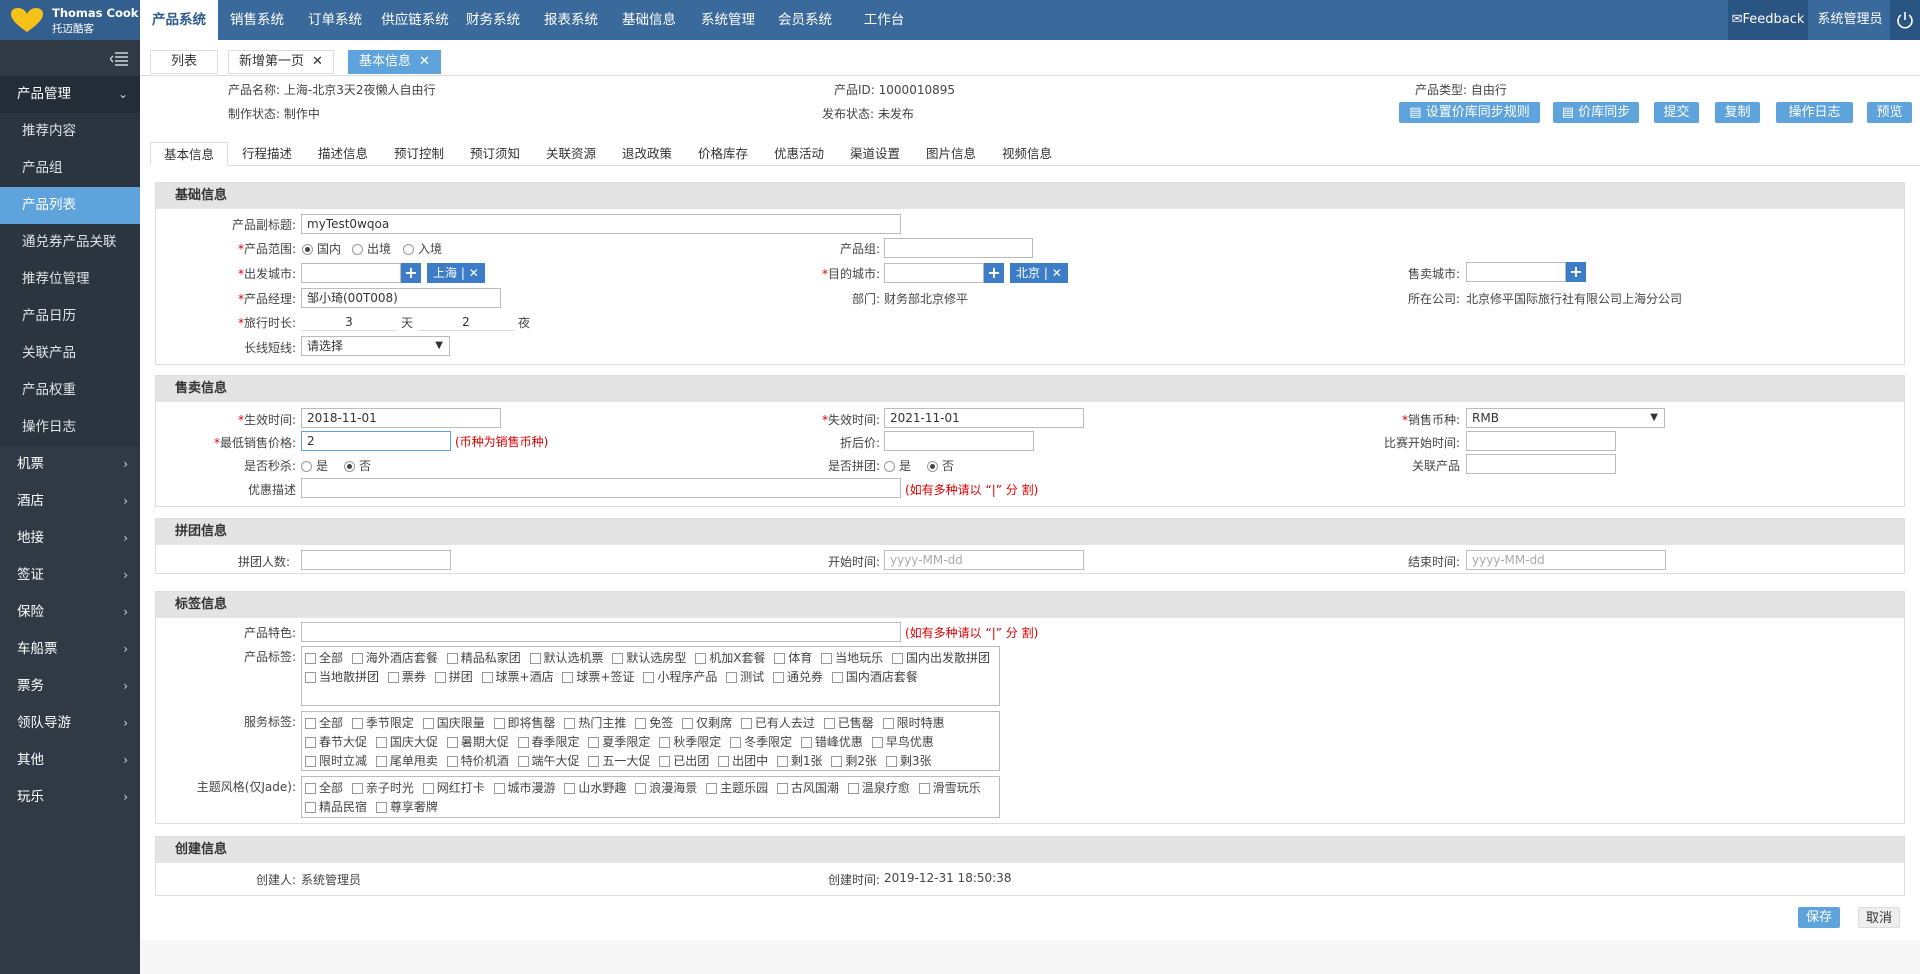  Describe the element at coordinates (281, 62) in the screenshot. I see `tab-new-first-page: 新增第一页 ✕` at that location.